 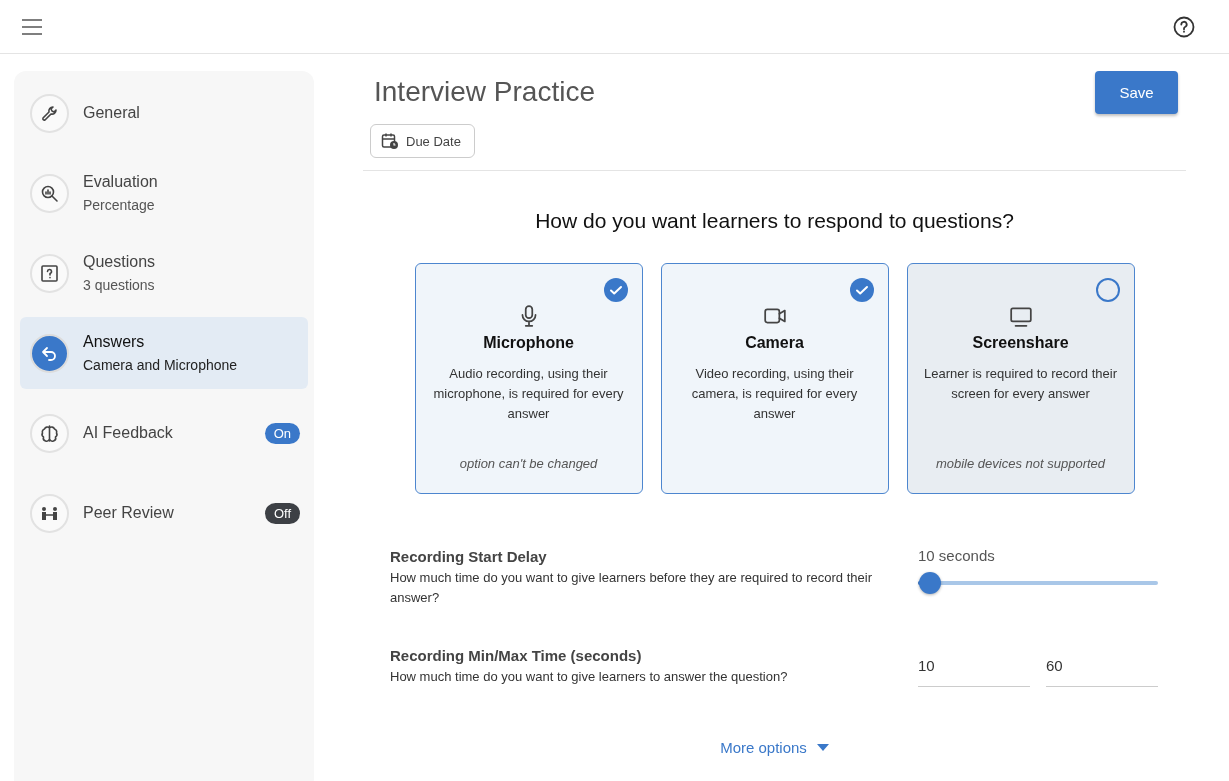 I want to click on max-time-field: 60, so click(x=1102, y=667).